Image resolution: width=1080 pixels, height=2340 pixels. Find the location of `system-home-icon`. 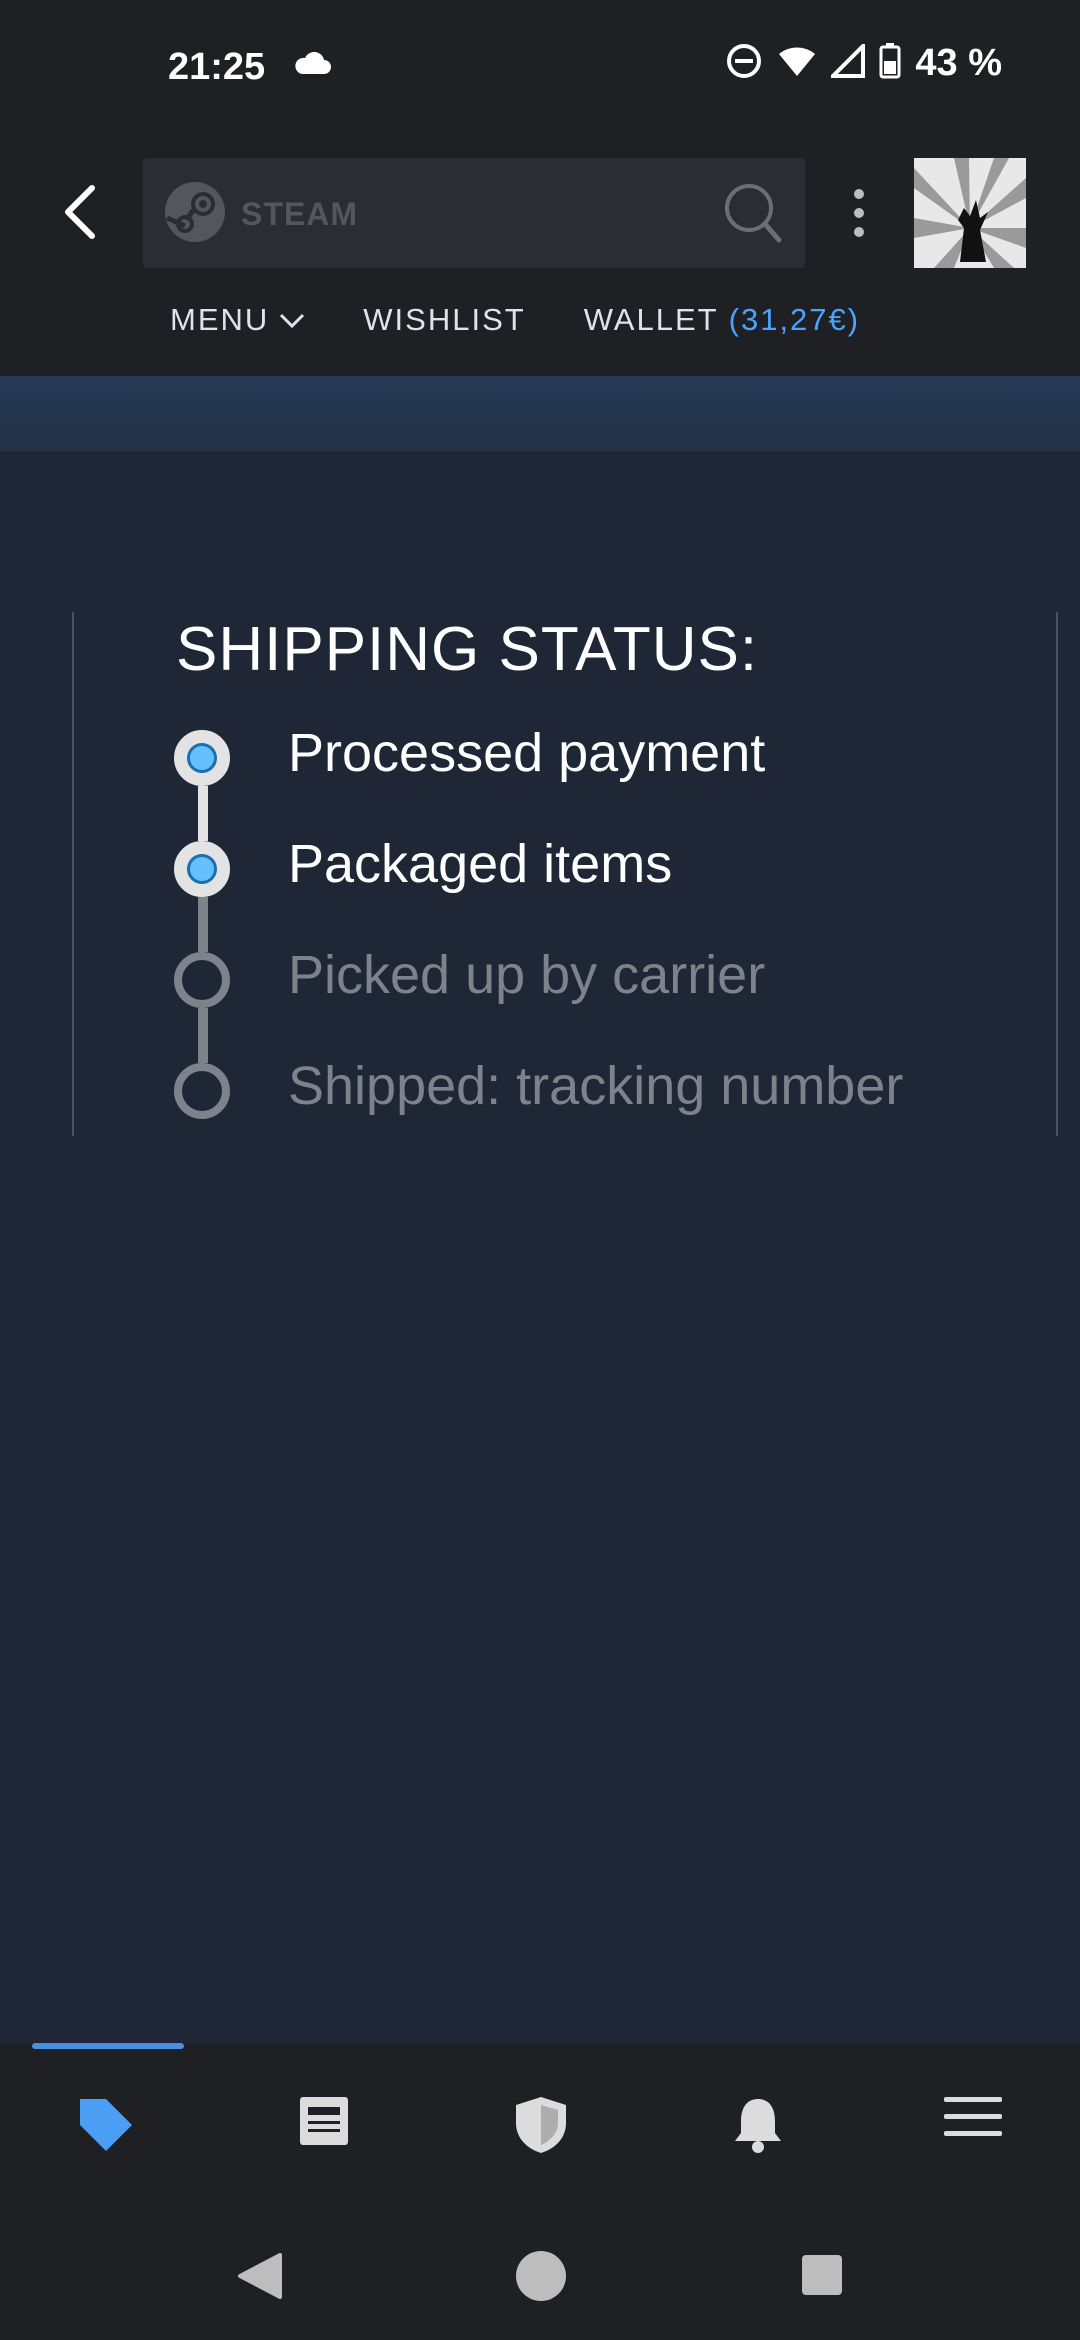

system-home-icon is located at coordinates (541, 2278).